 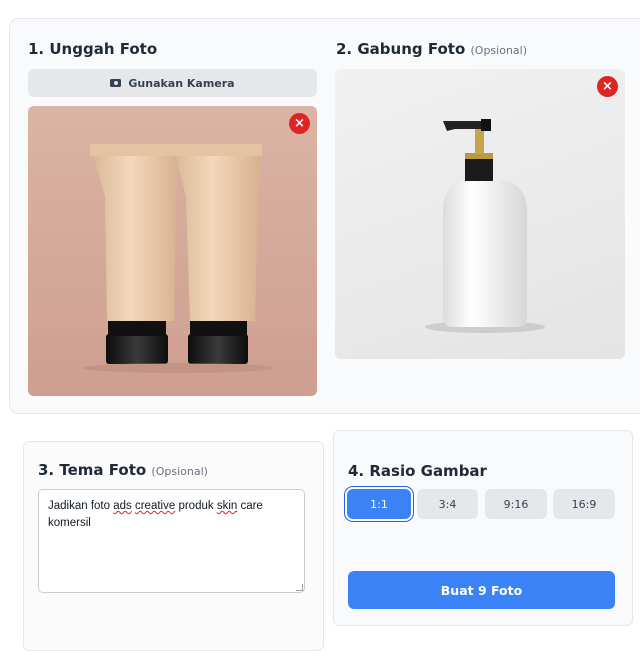 I want to click on theme-title: 3. Tema Foto (Opsional), so click(x=123, y=470).